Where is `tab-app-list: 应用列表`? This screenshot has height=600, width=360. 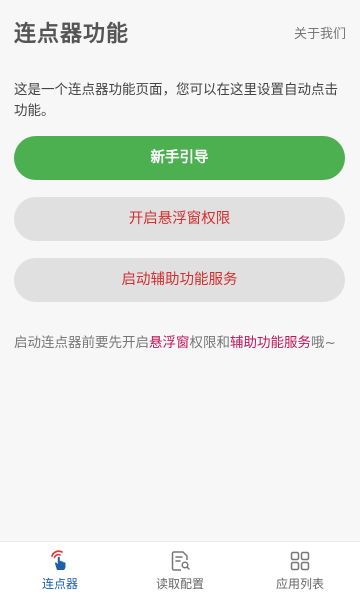 tab-app-list: 应用列表 is located at coordinates (300, 571).